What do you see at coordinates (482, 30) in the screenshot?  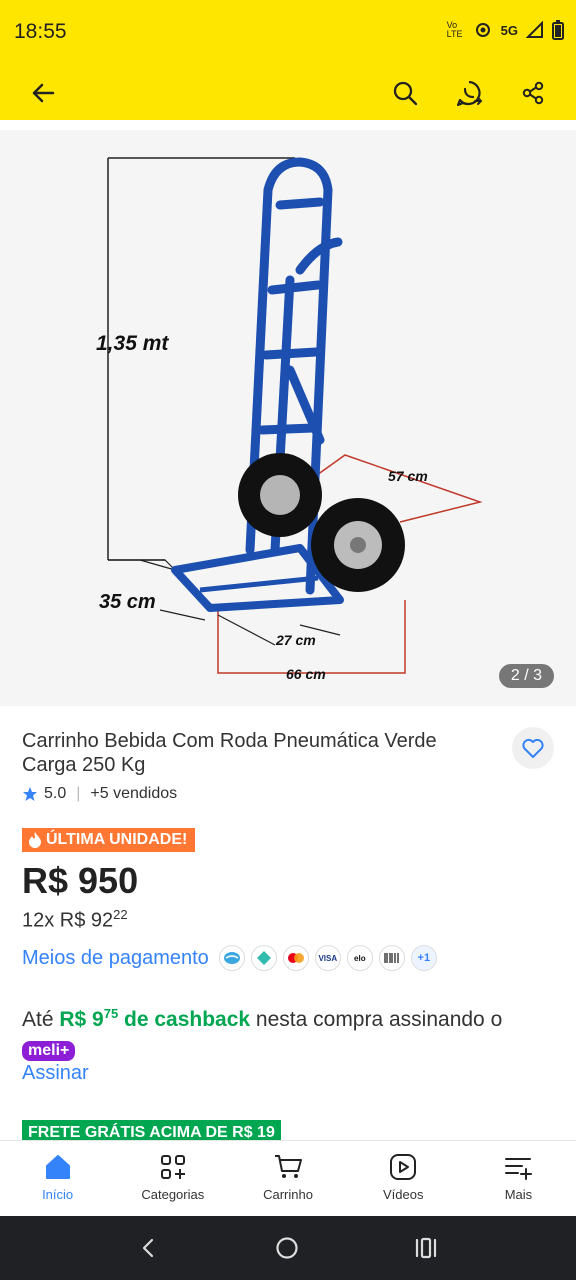 I see `hotspot-icon` at bounding box center [482, 30].